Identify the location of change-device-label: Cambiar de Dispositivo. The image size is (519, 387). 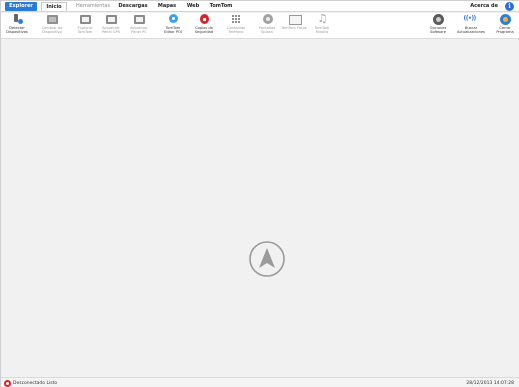
(52, 30).